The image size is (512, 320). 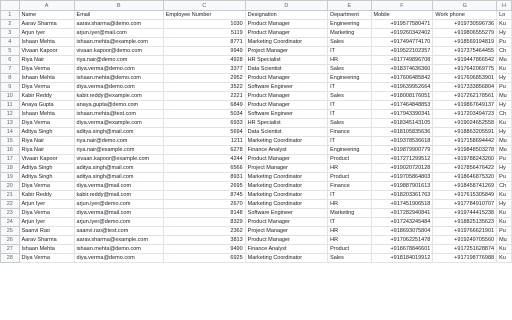 I want to click on row-number: 21, so click(x=10, y=195).